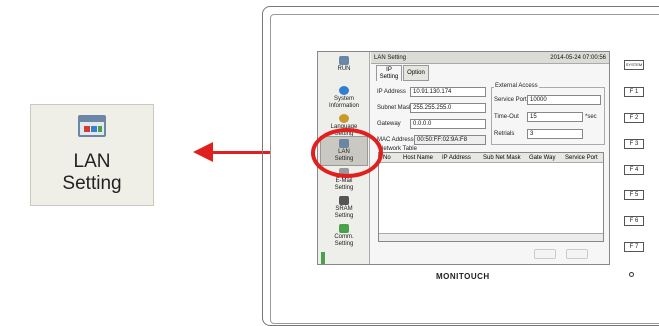 Image resolution: width=659 pixels, height=326 pixels. Describe the element at coordinates (344, 60) in the screenshot. I see `monitor-icon` at that location.